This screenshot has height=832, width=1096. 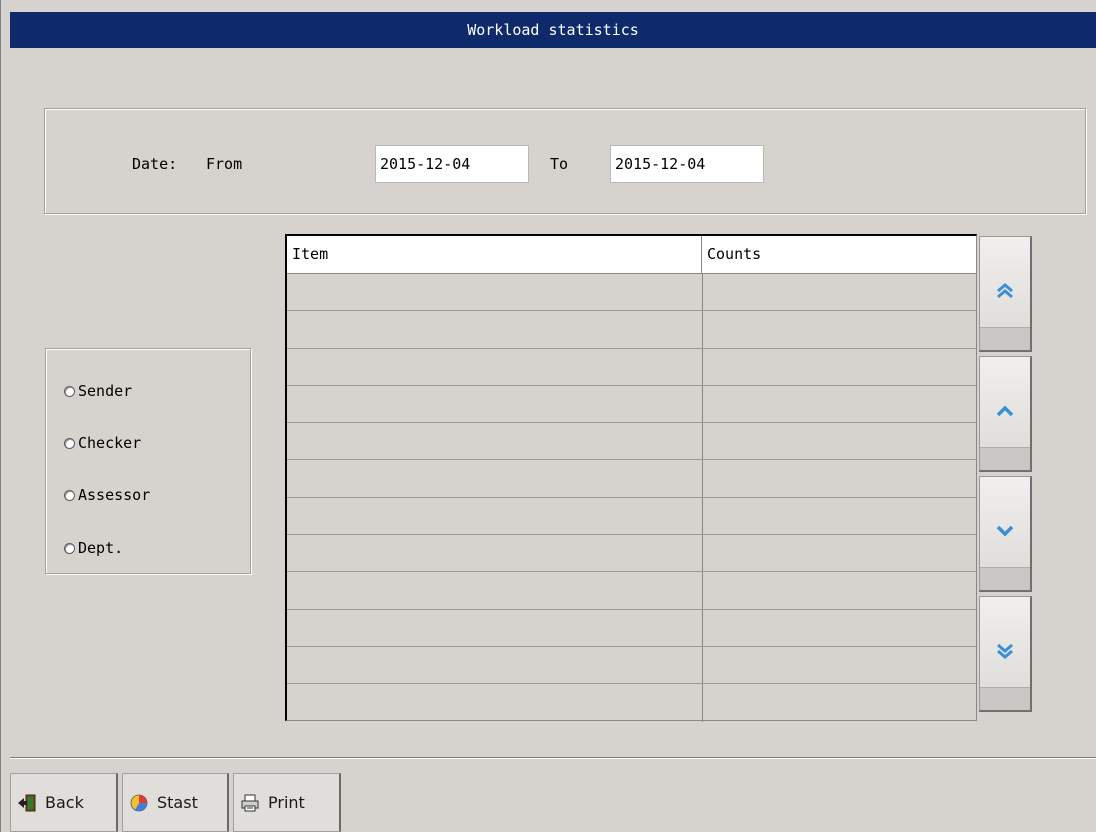 I want to click on window-title: Workload statistics, so click(x=553, y=30).